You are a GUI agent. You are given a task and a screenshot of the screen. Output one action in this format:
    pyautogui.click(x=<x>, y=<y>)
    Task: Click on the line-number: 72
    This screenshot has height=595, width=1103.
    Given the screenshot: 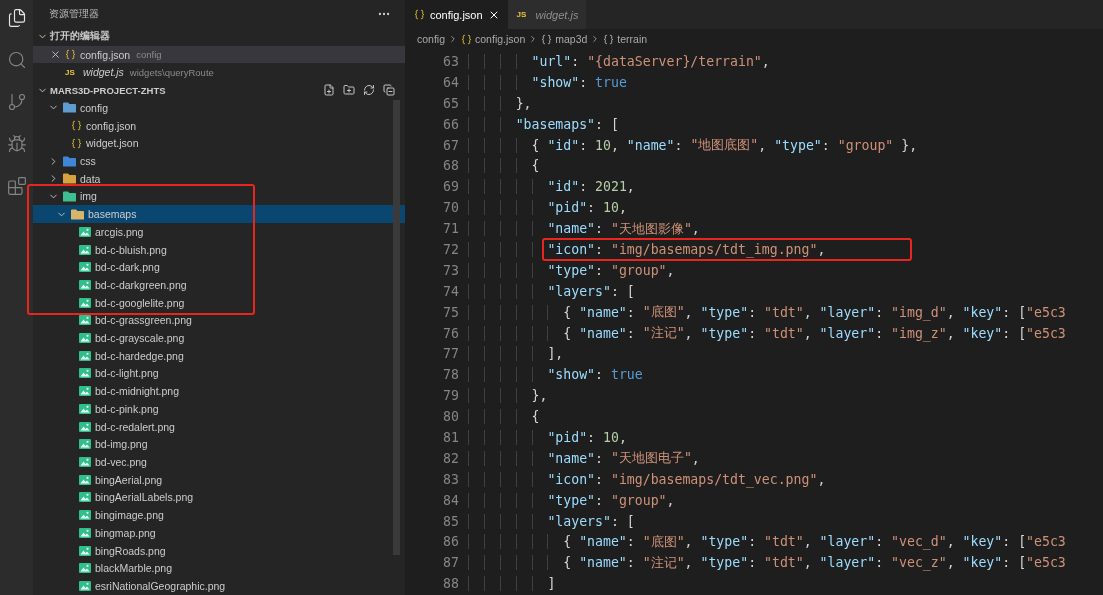 What is the action you would take?
    pyautogui.click(x=450, y=249)
    